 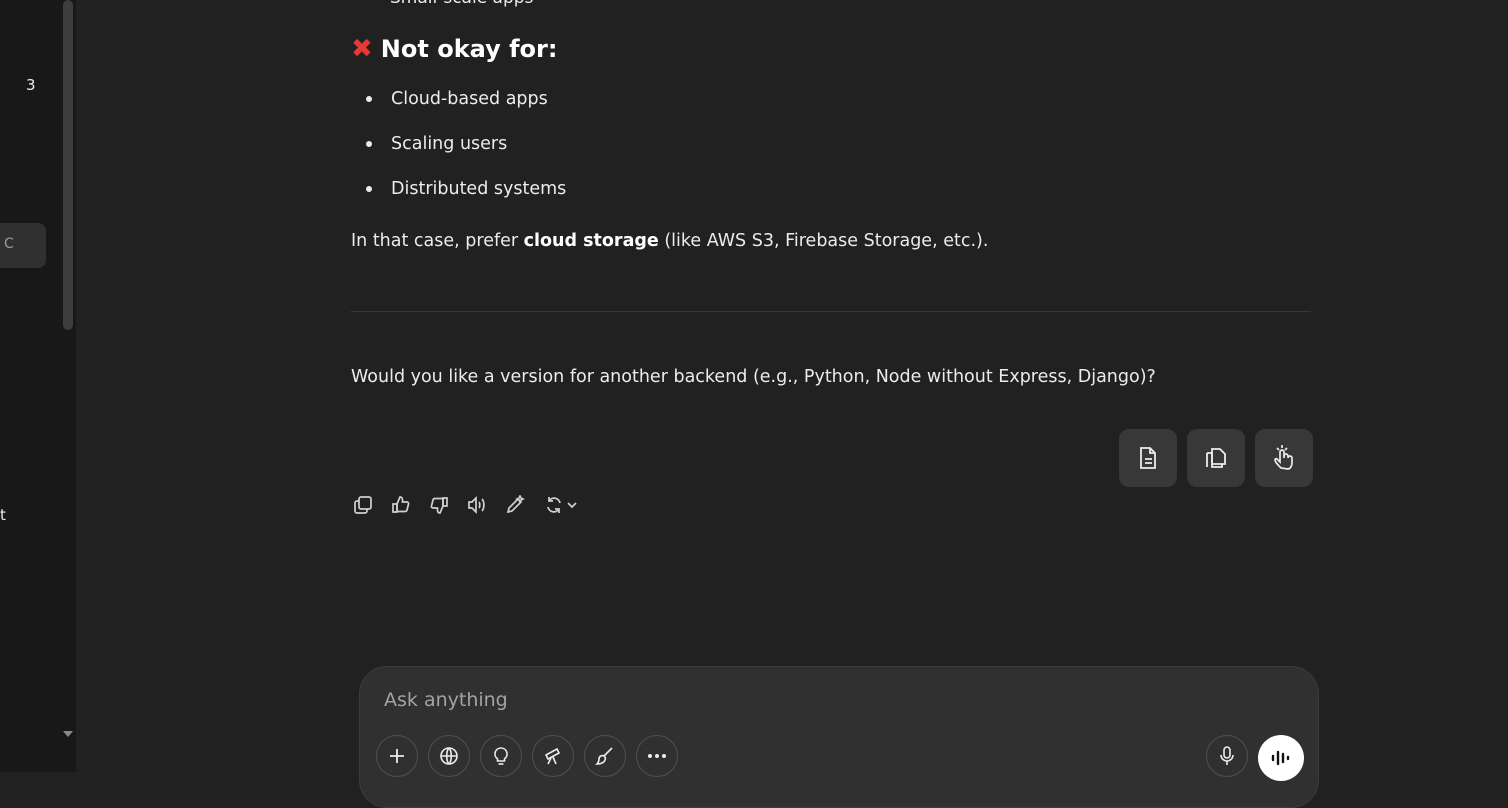 I want to click on composer-tools, so click(x=527, y=756).